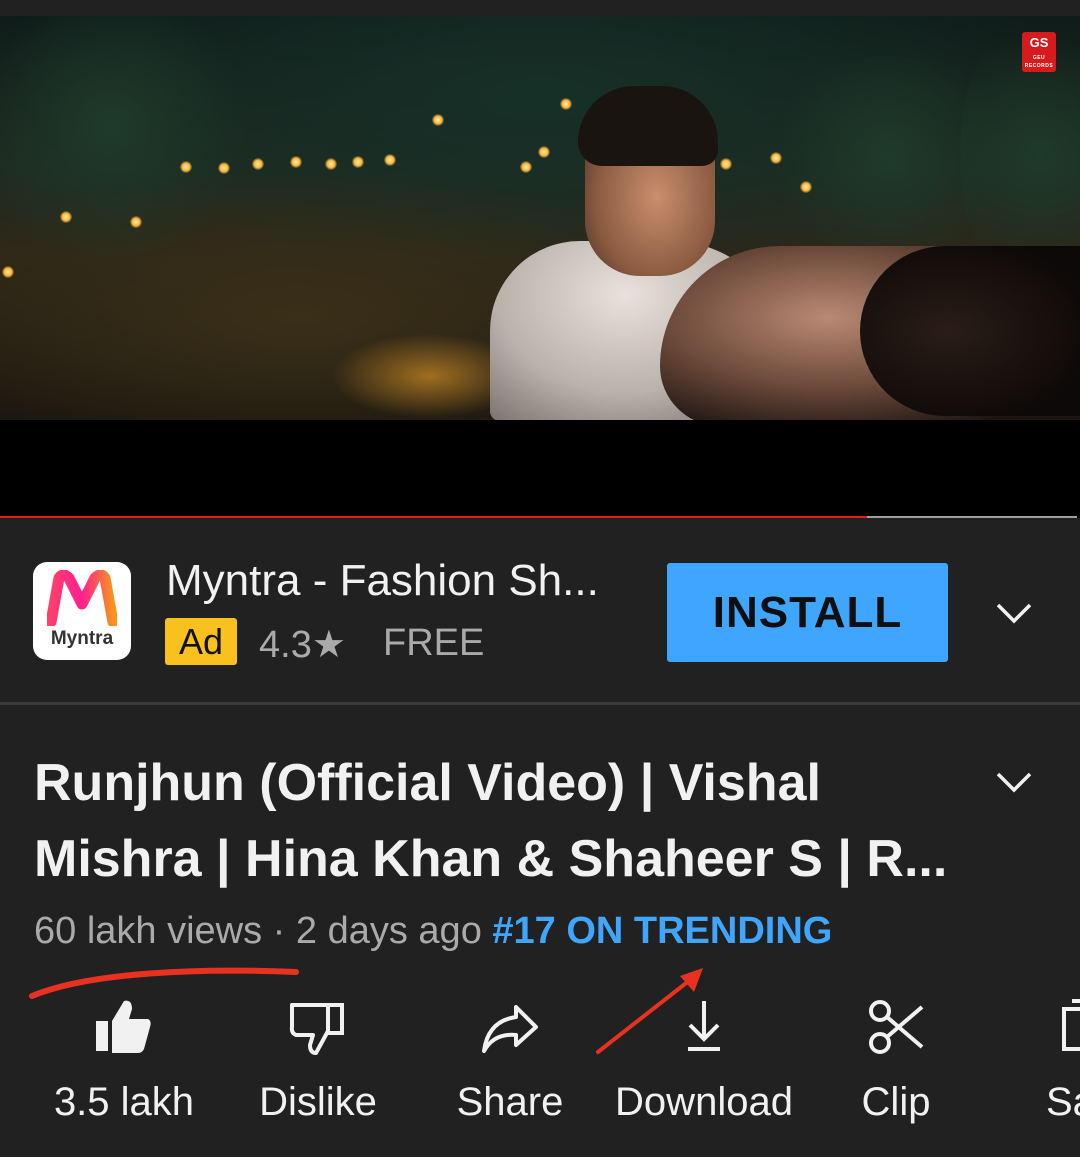 The width and height of the screenshot is (1080, 1157). What do you see at coordinates (1039, 62) in the screenshot?
I see `channel-logo-subtext: GEU RECORDS` at bounding box center [1039, 62].